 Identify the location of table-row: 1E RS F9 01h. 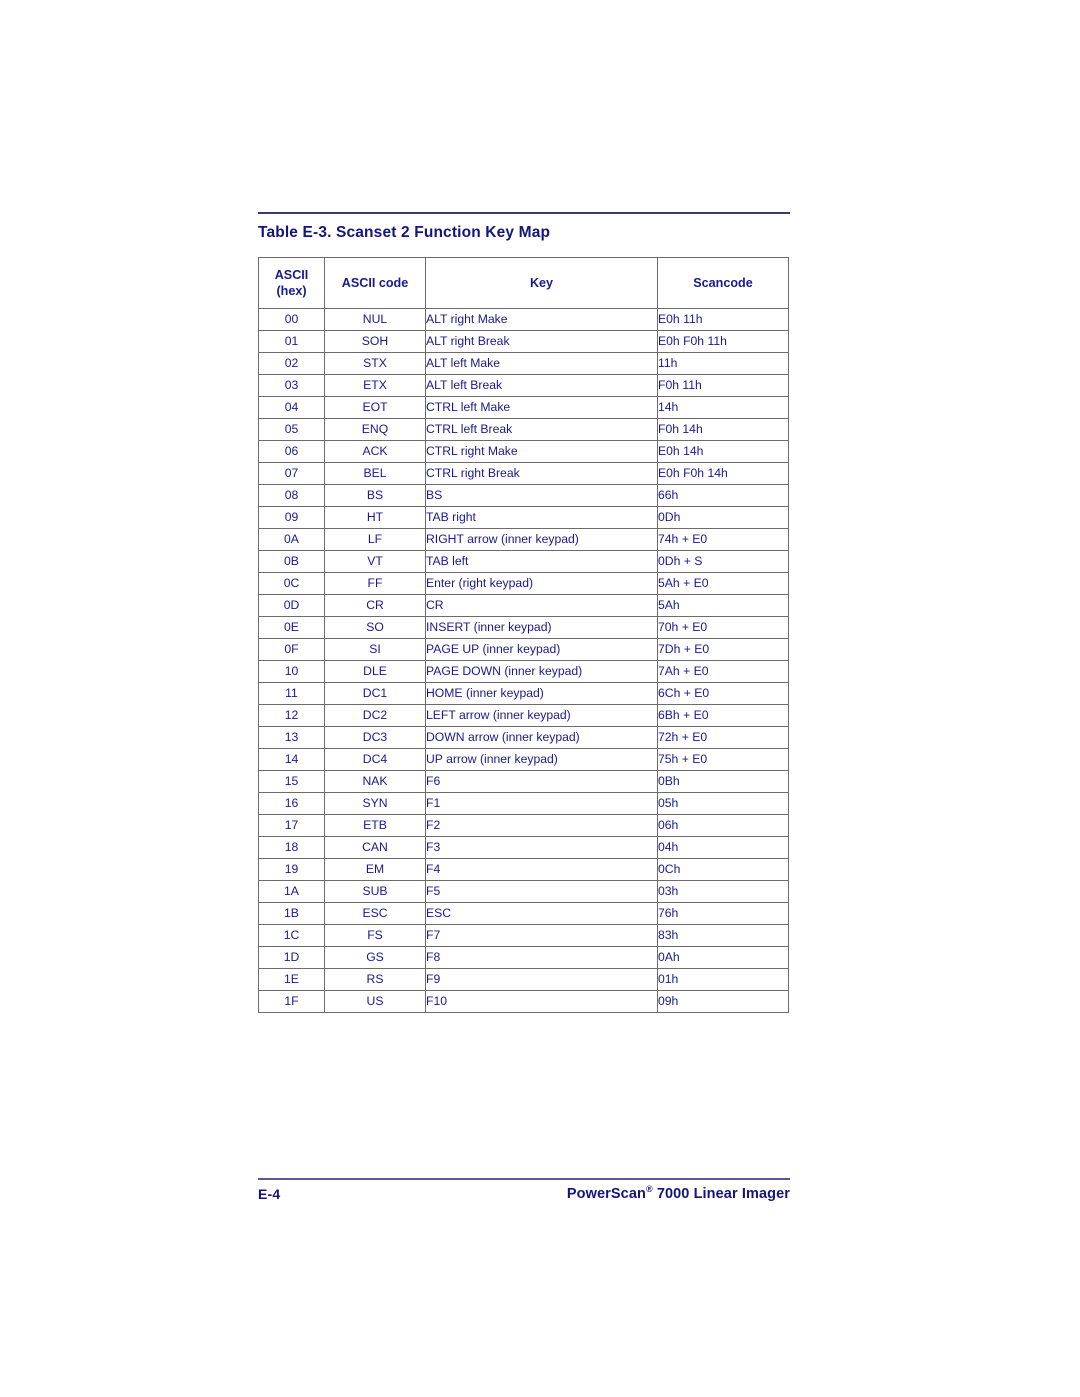
(523, 979).